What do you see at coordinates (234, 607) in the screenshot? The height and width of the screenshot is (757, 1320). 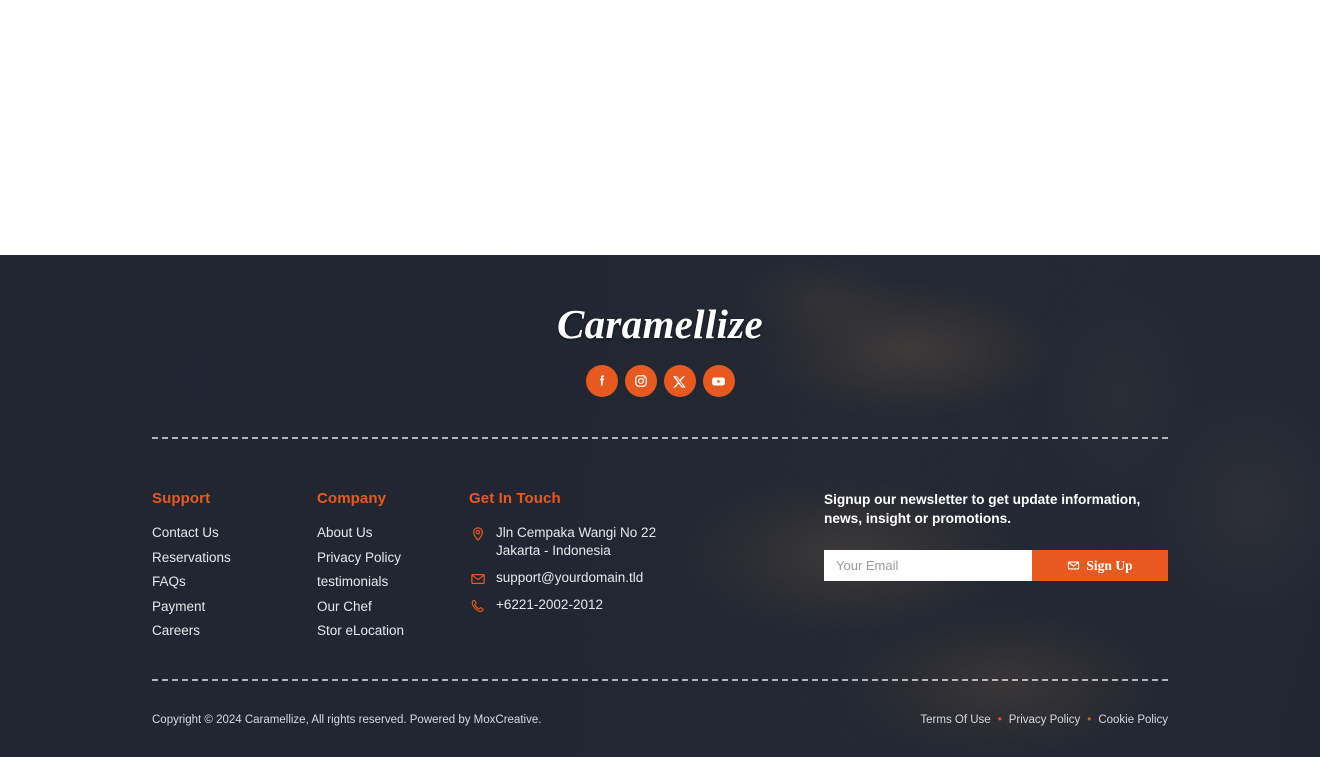 I see `list-item: Payment` at bounding box center [234, 607].